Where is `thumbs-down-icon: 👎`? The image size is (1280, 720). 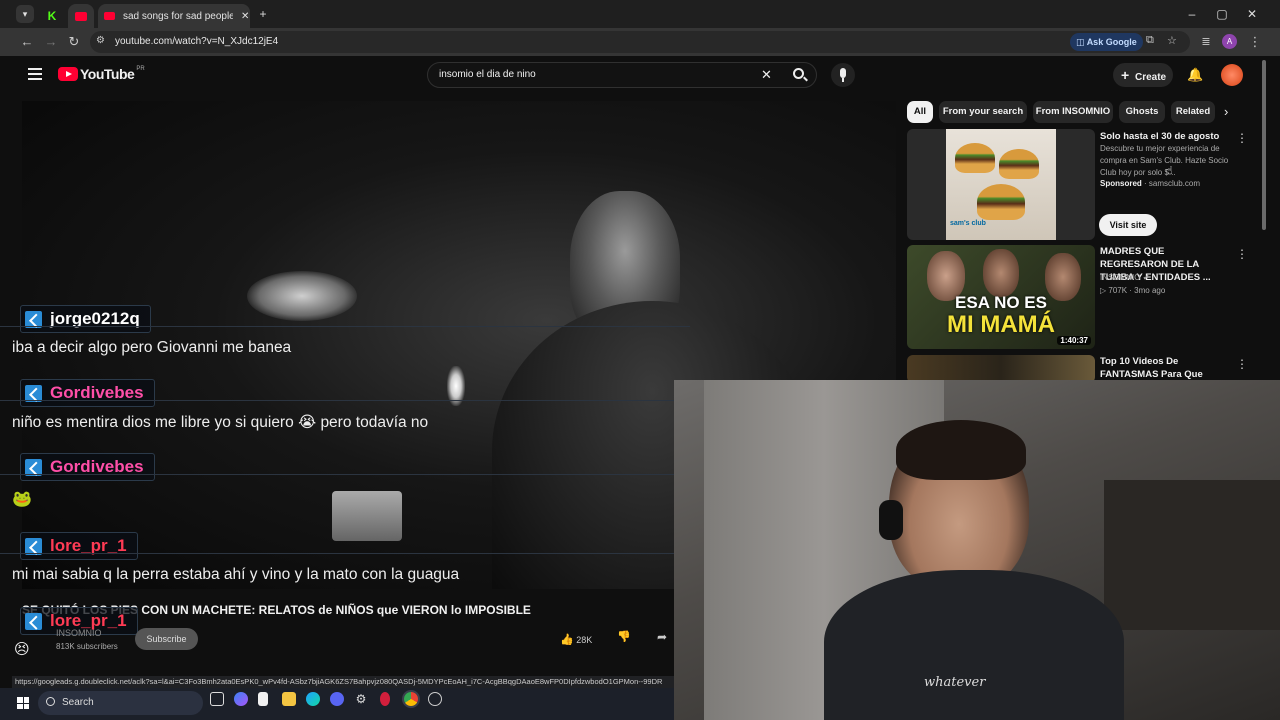 thumbs-down-icon: 👎 is located at coordinates (624, 637).